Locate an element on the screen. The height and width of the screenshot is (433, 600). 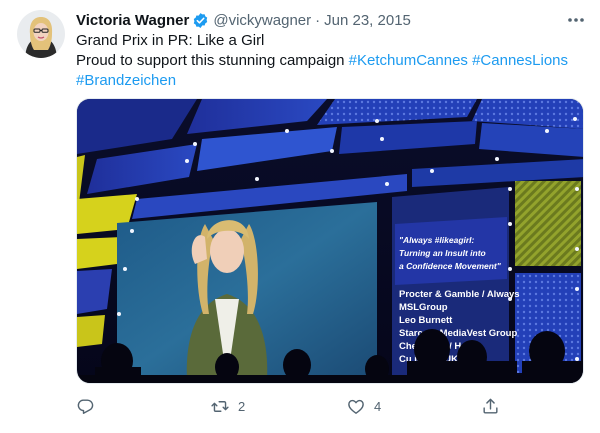
author-handle: @vickywagner is located at coordinates (262, 20).